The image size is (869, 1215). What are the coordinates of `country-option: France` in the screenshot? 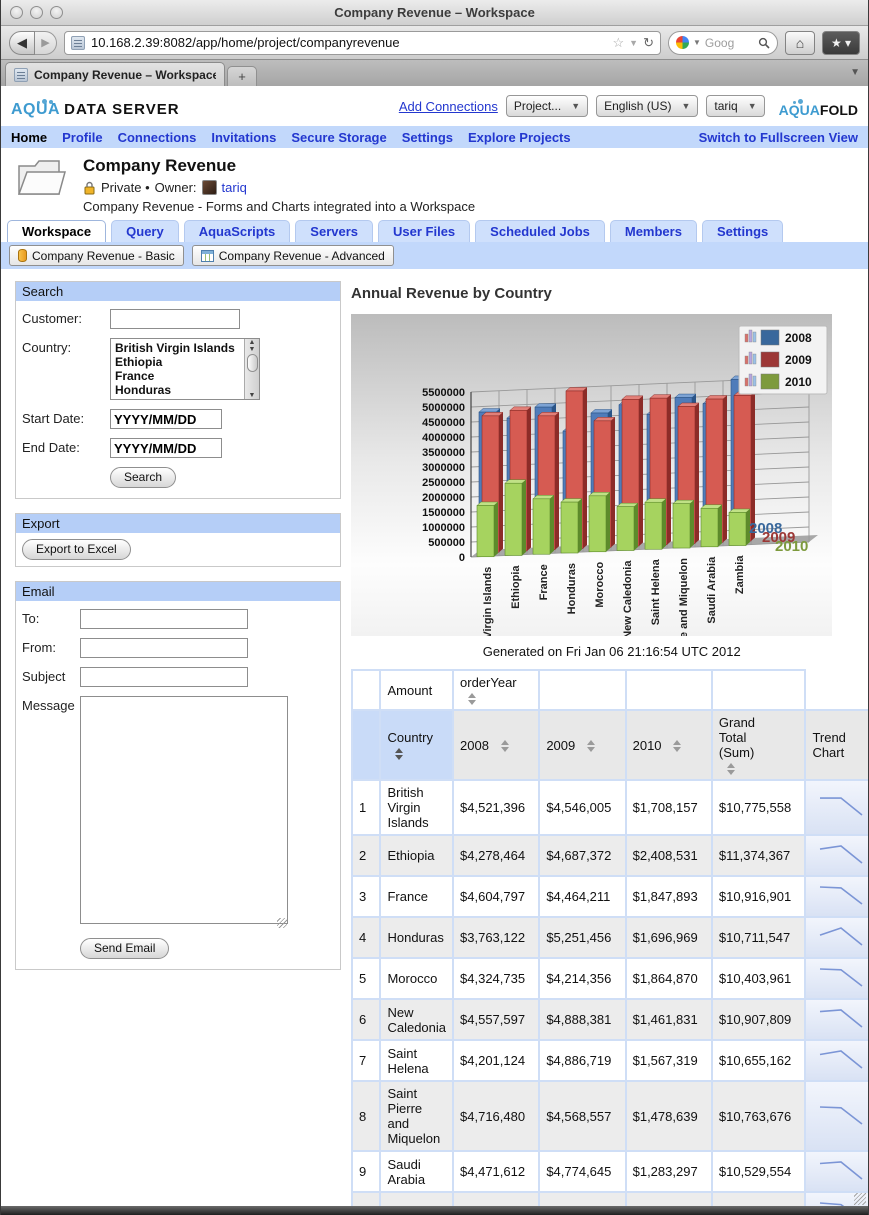 It's located at (179, 376).